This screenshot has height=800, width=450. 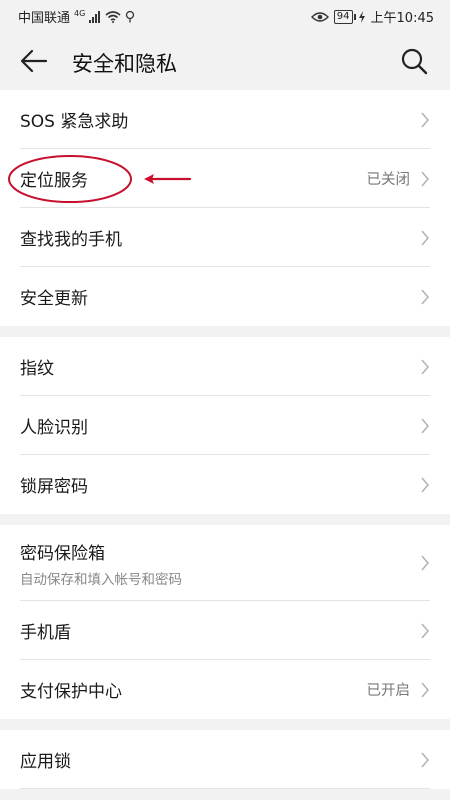 I want to click on wifi-icon, so click(x=113, y=16).